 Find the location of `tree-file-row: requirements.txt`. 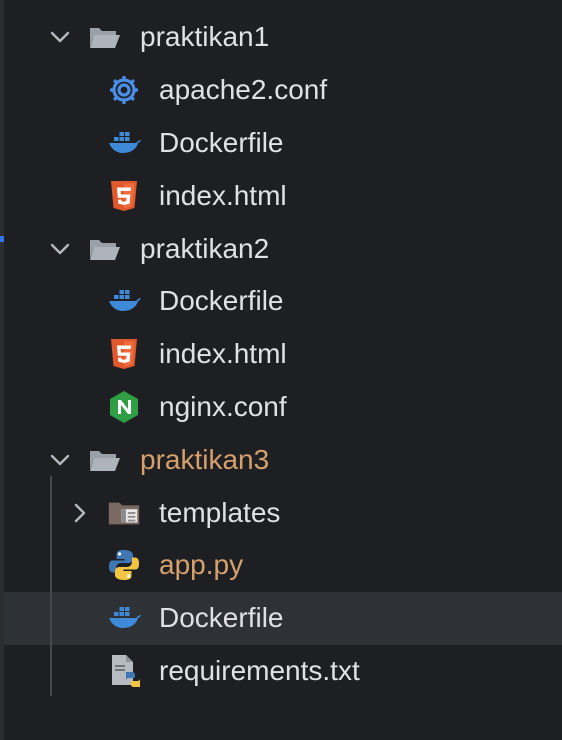

tree-file-row: requirements.txt is located at coordinates (283, 671).